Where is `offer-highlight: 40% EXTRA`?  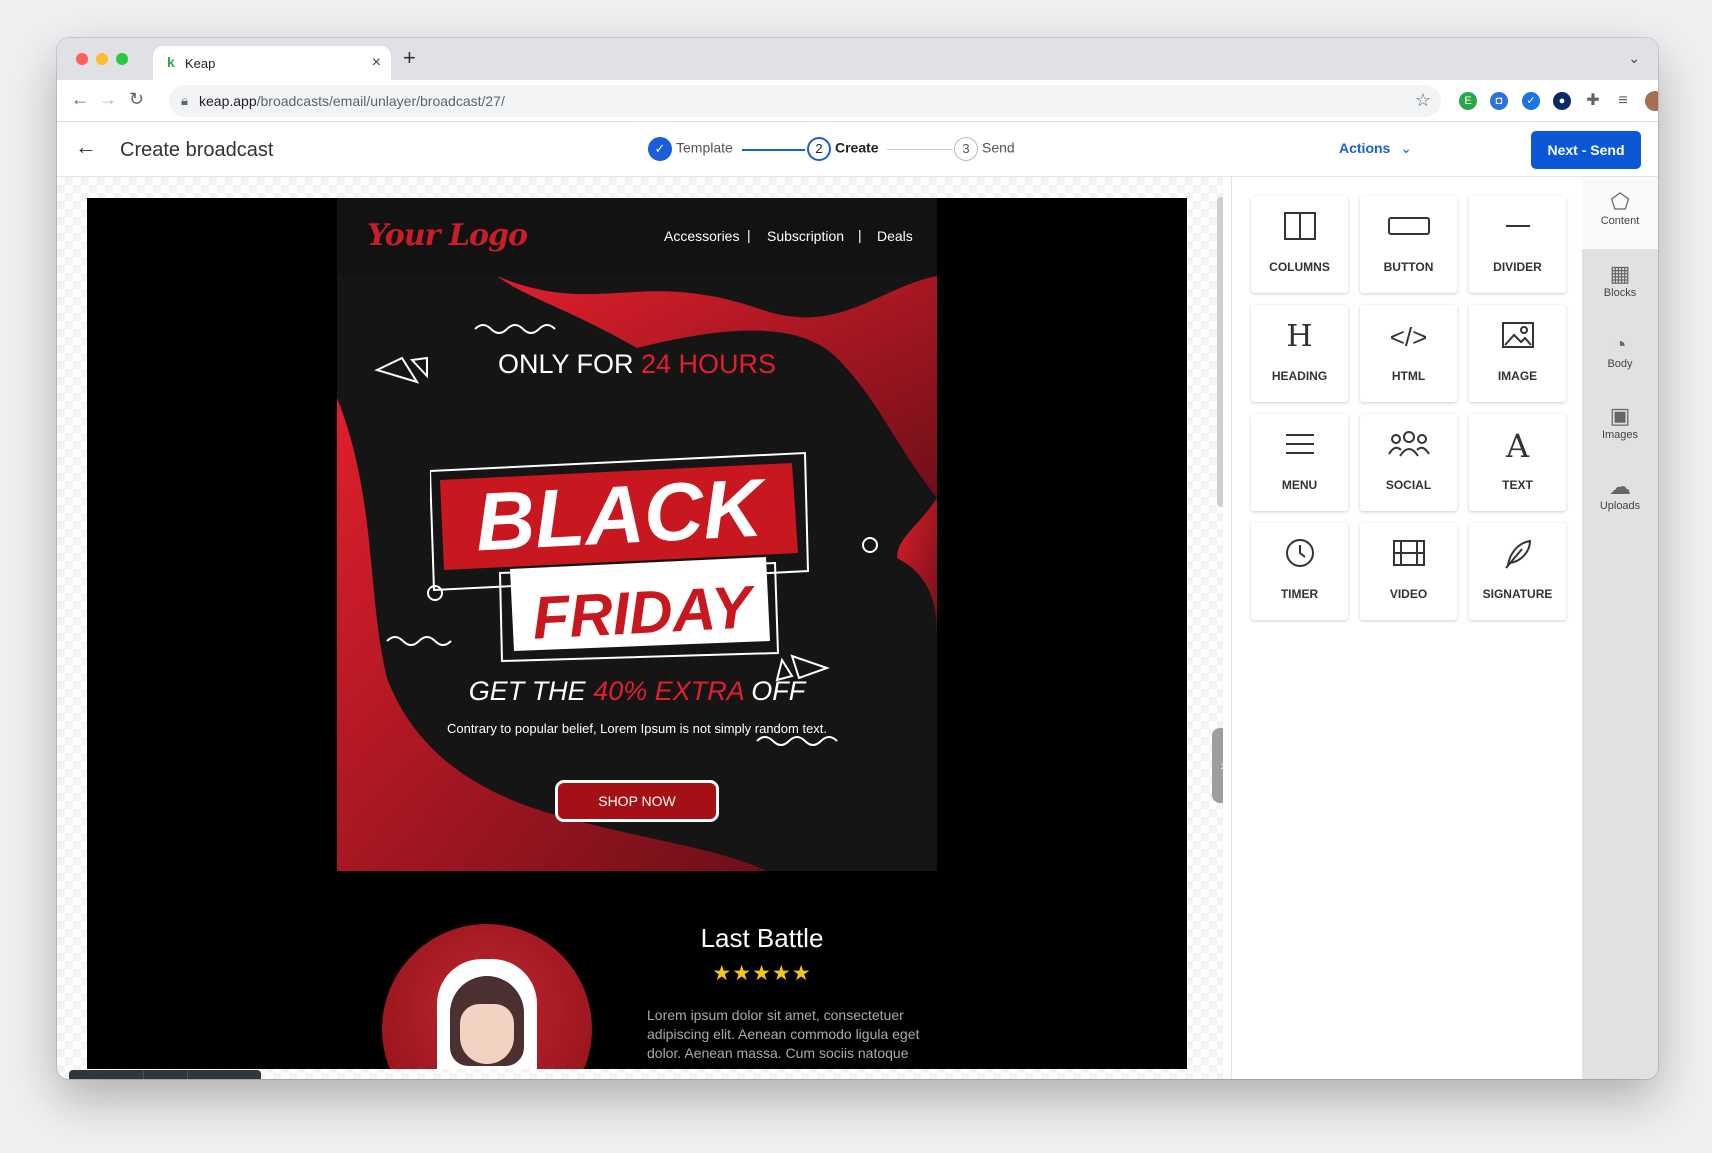
offer-highlight: 40% EXTRA is located at coordinates (668, 691).